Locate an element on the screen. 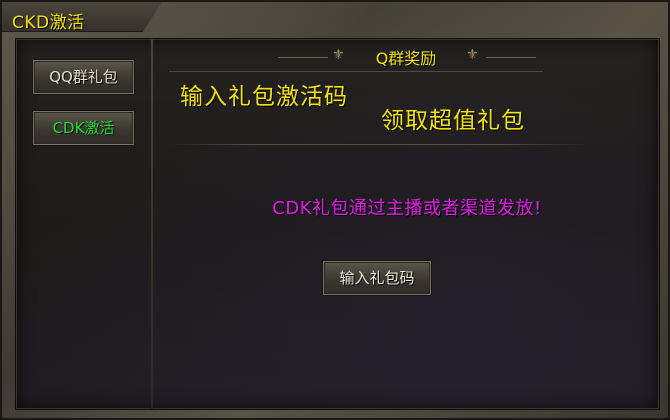 This screenshot has width=670, height=420. enter-gift-code-button: 输入礼包码 is located at coordinates (377, 278).